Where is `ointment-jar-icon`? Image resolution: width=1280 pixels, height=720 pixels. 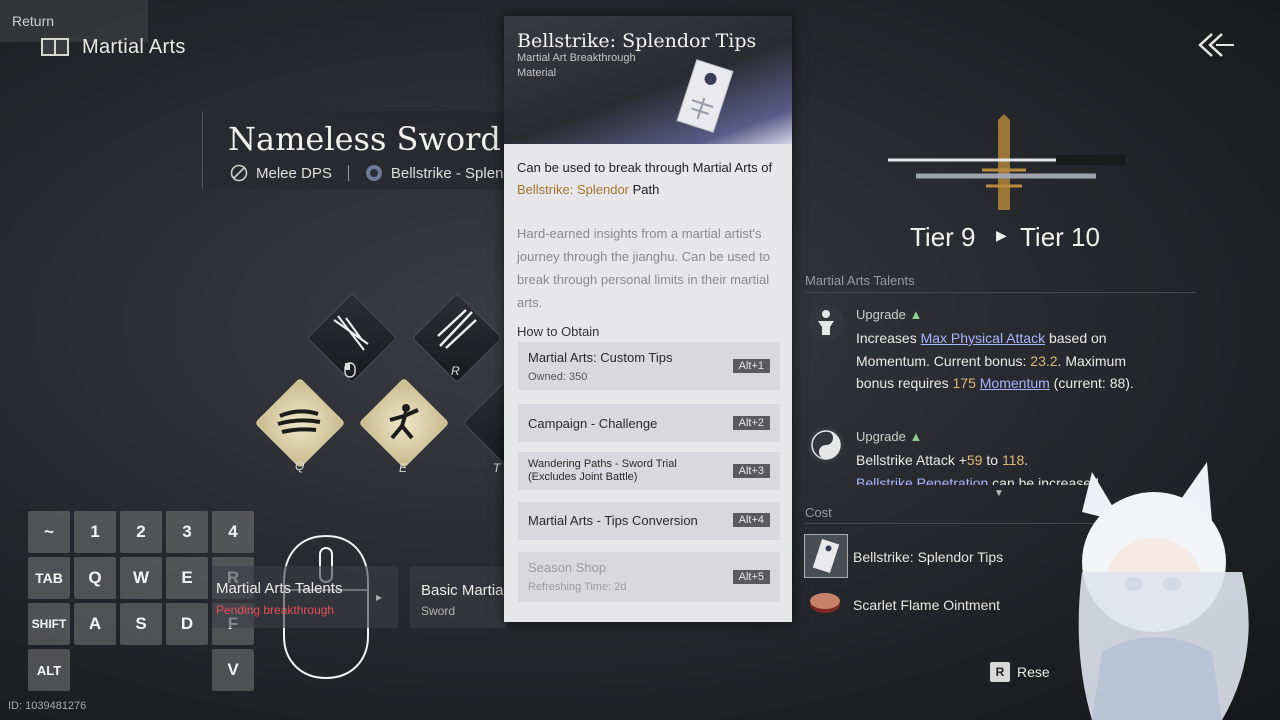
ointment-jar-icon is located at coordinates (825, 603).